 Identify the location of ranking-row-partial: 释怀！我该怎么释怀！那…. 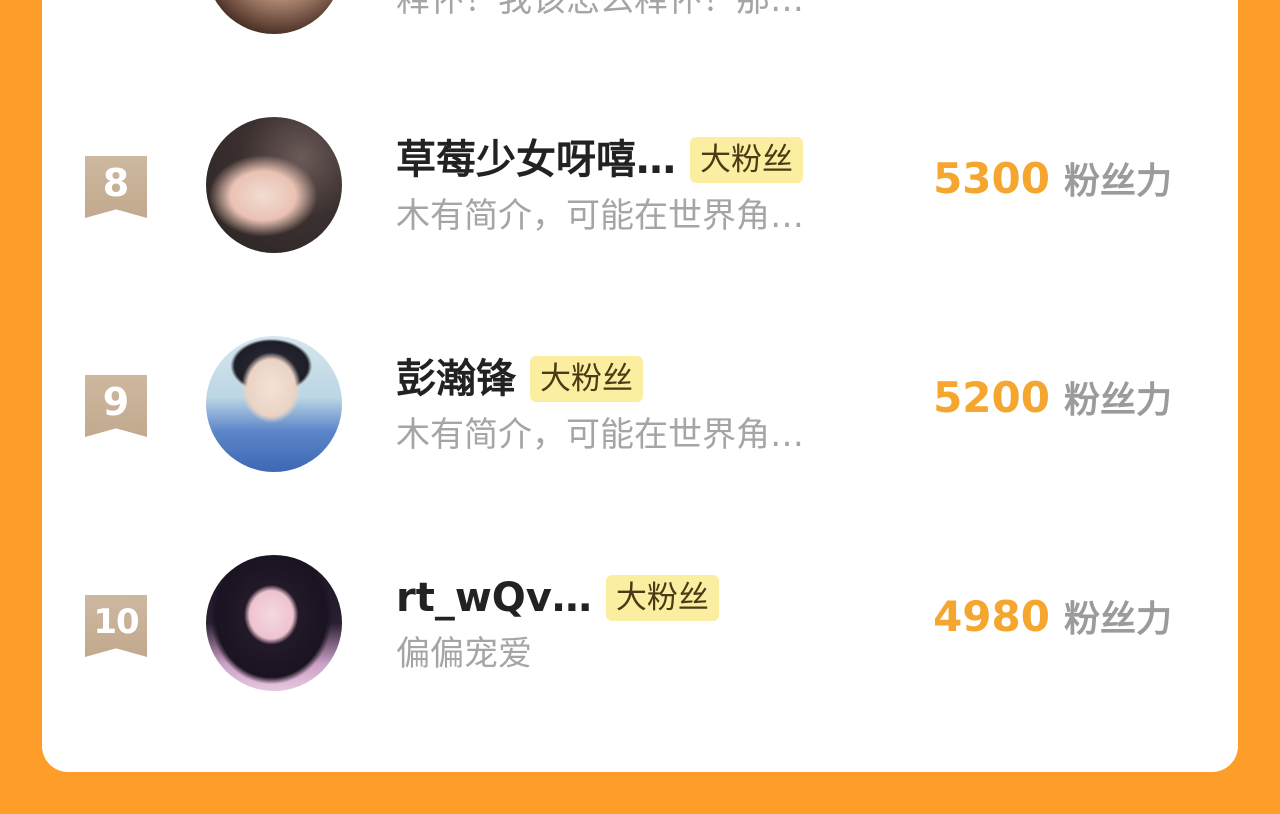
(640, 20).